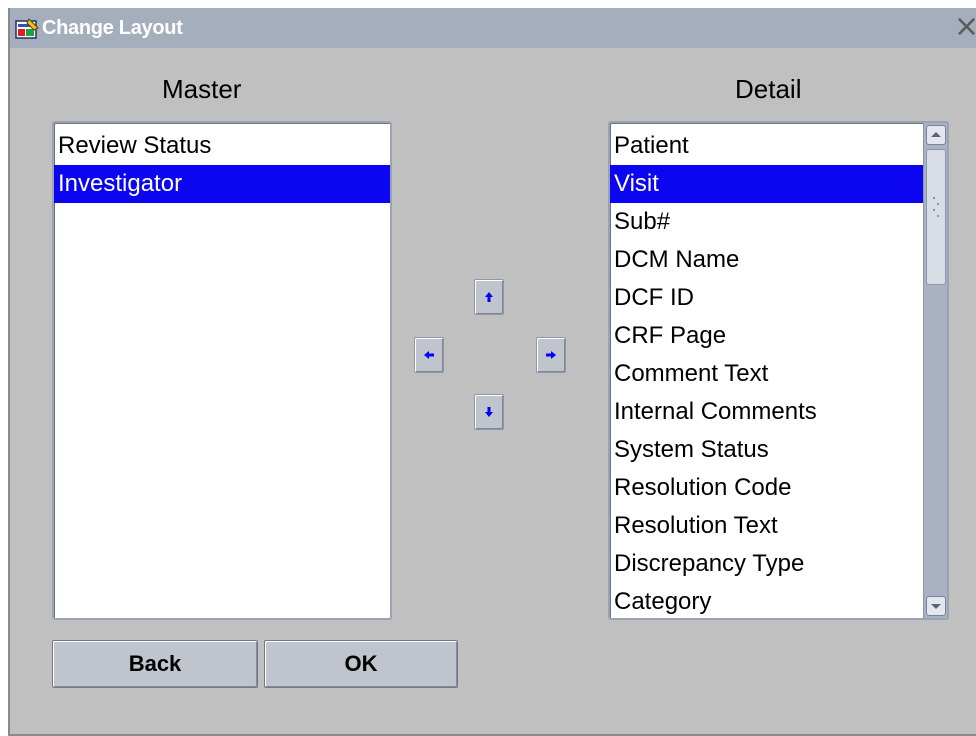 This screenshot has height=736, width=976. Describe the element at coordinates (936, 207) in the screenshot. I see `grip-icon` at that location.